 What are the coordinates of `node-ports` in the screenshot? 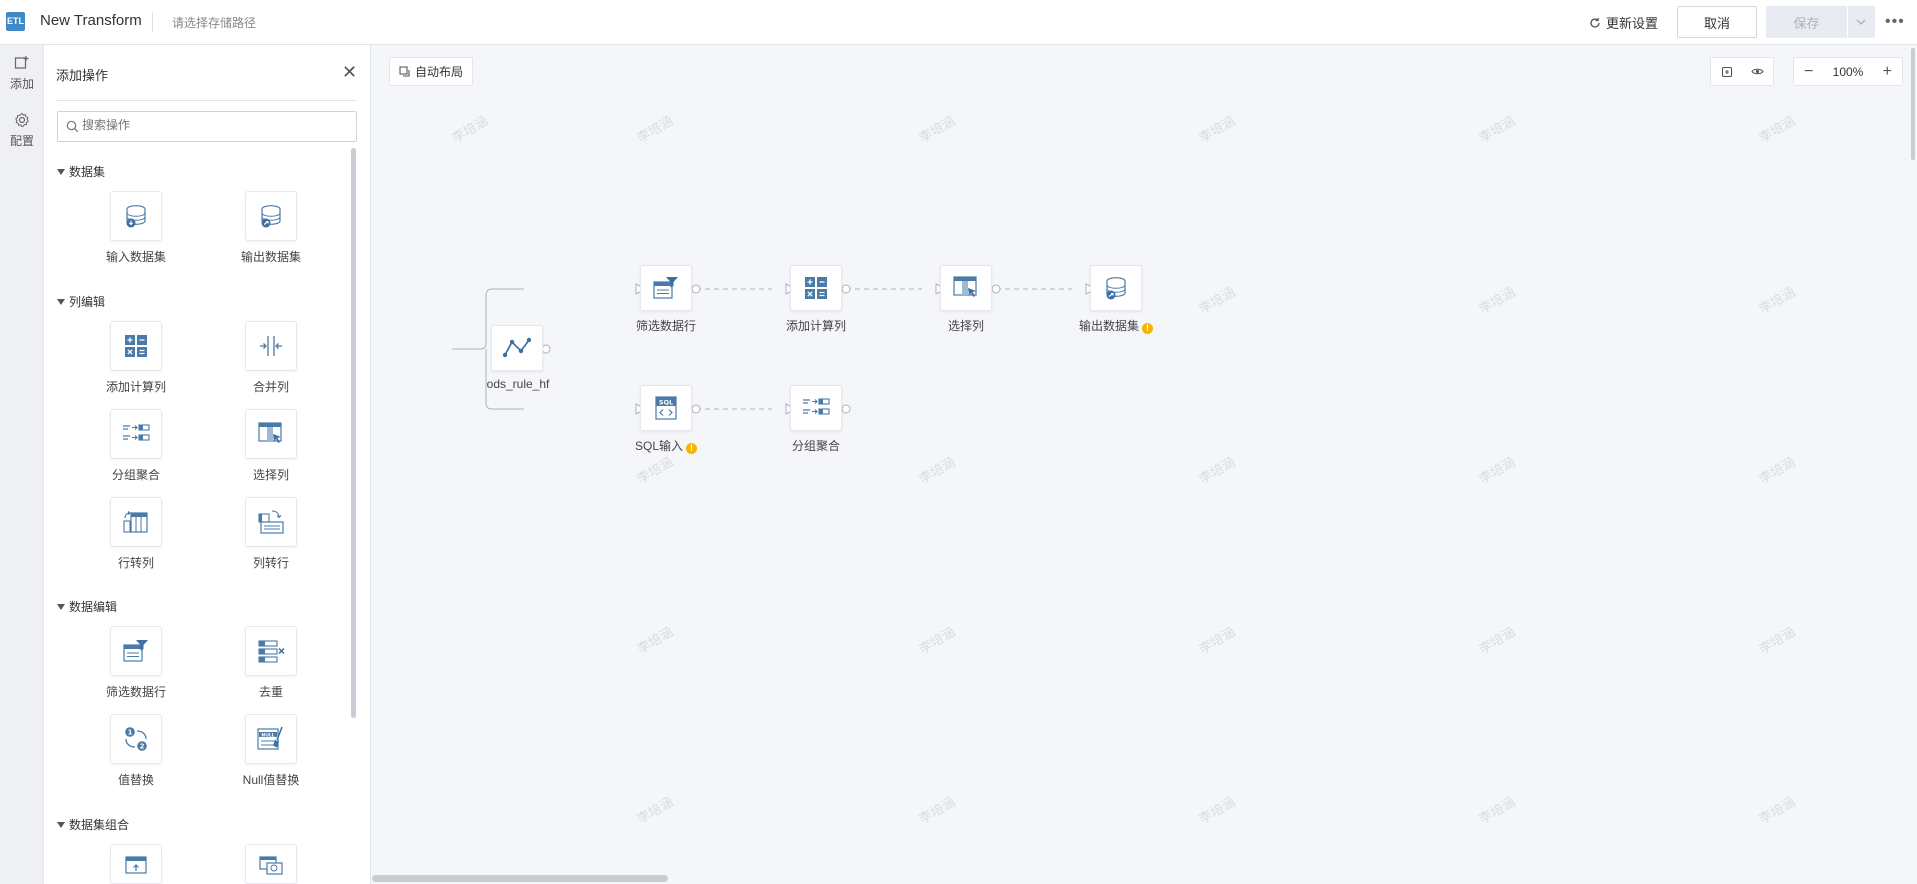 It's located at (771, 349).